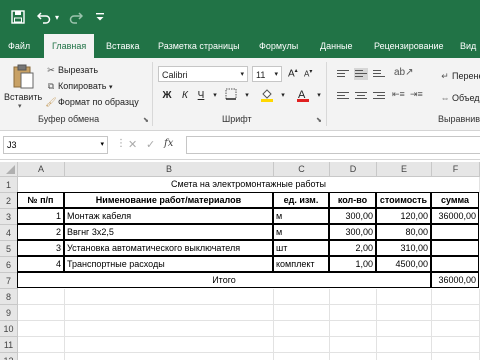 The height and width of the screenshot is (360, 480). What do you see at coordinates (9, 356) in the screenshot?
I see `row-header: 12` at bounding box center [9, 356].